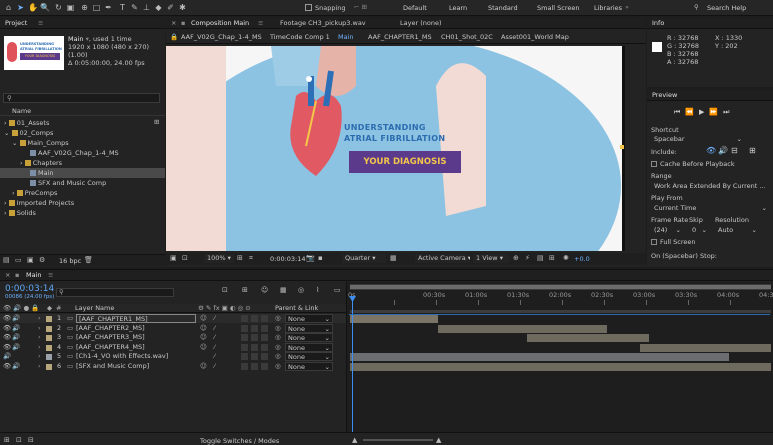 The width and height of the screenshot is (773, 445). What do you see at coordinates (420, 23) in the screenshot?
I see `tab-layer: Layer (none)` at bounding box center [420, 23].